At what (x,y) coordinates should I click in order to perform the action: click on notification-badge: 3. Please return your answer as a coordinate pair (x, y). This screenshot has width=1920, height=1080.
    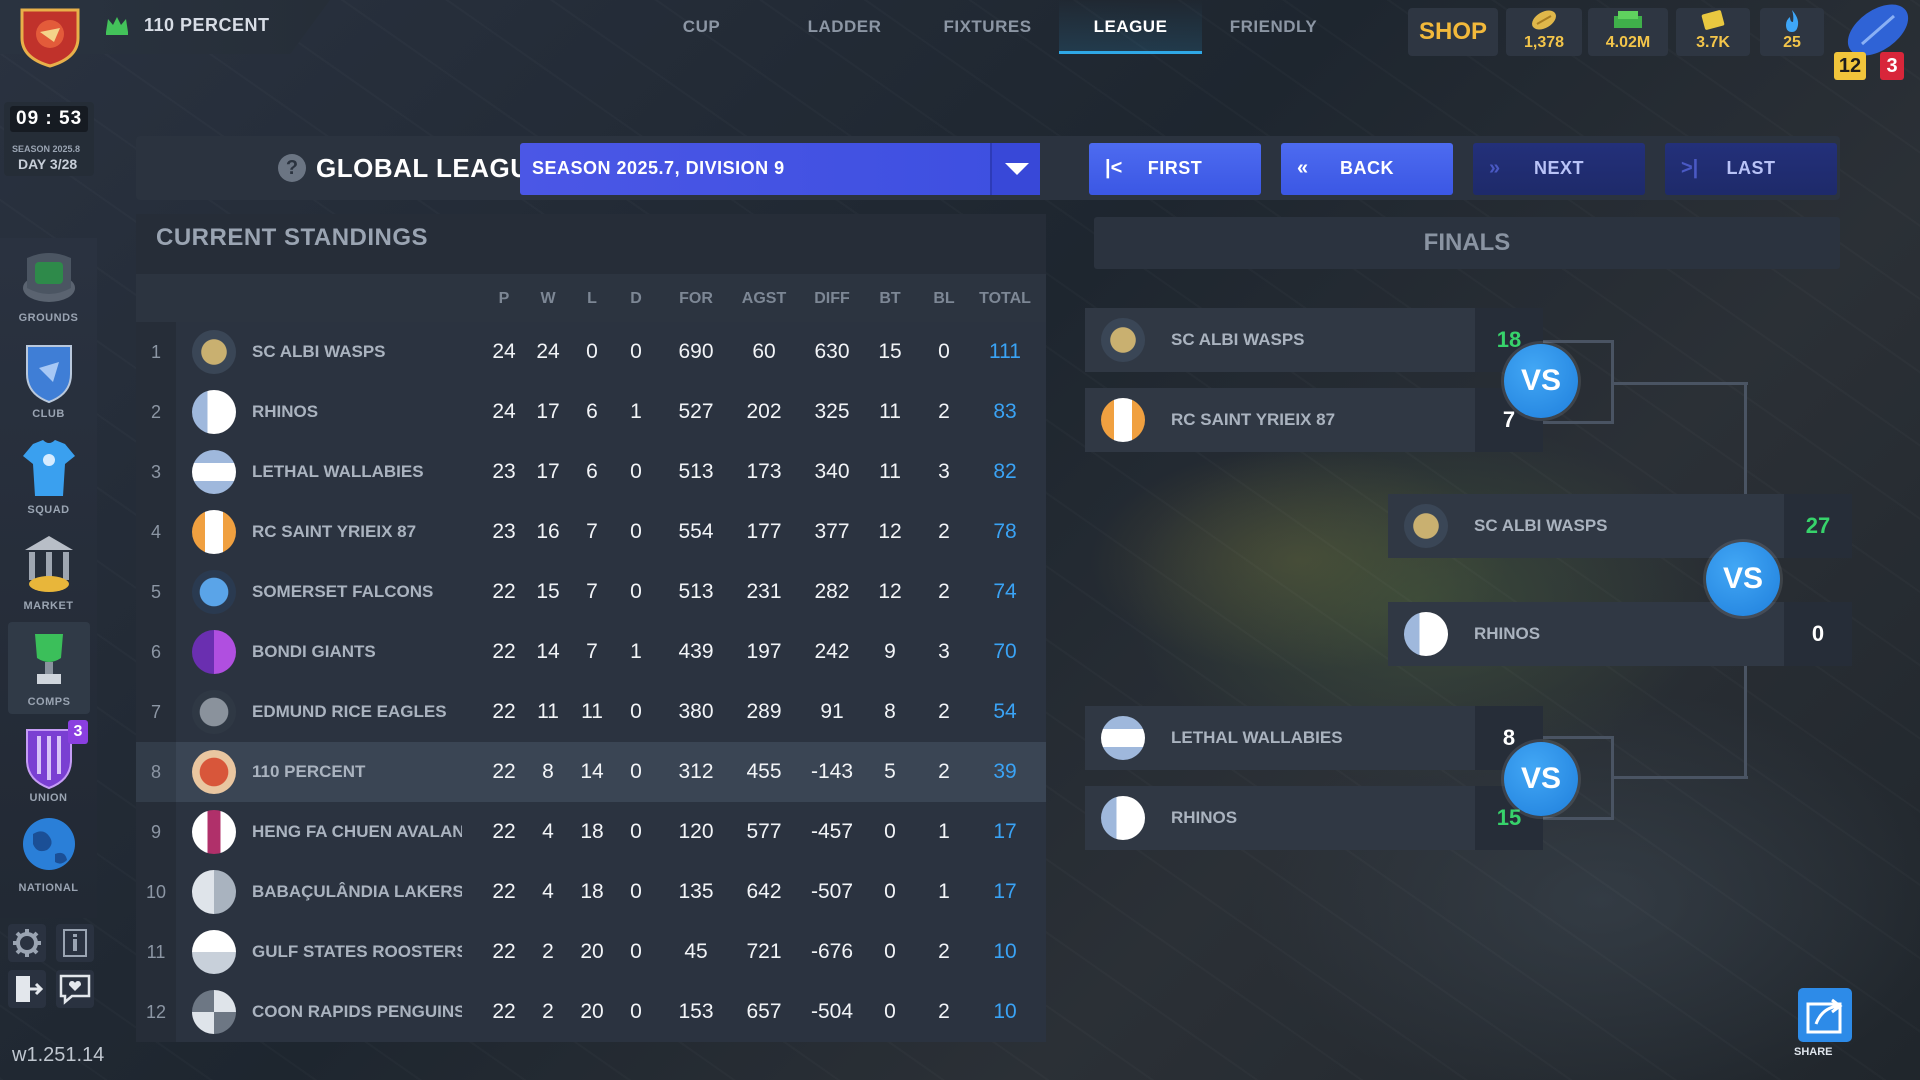
    Looking at the image, I should click on (1892, 66).